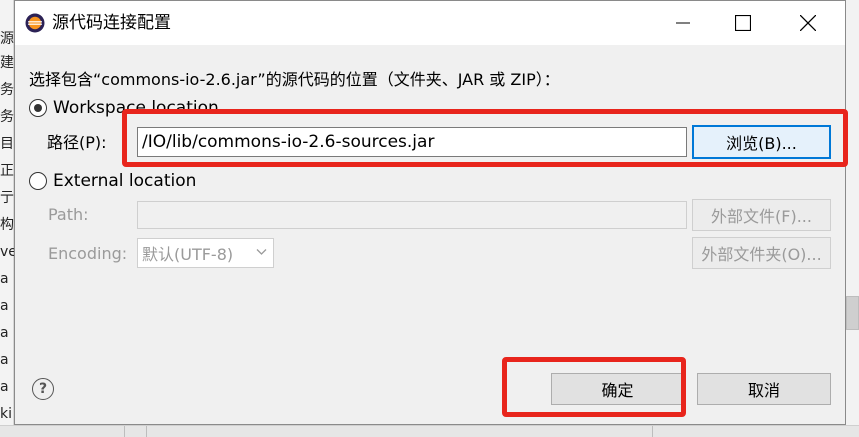  Describe the element at coordinates (7, 171) in the screenshot. I see `background-text: 正` at that location.